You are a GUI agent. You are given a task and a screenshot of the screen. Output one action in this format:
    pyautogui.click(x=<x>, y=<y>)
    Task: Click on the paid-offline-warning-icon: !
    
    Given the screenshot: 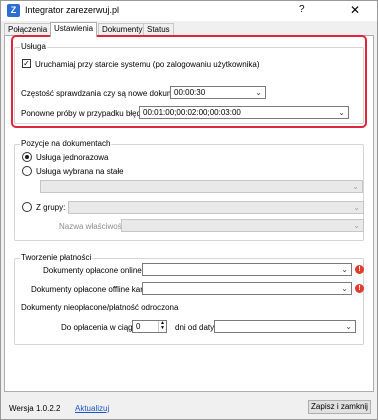 What is the action you would take?
    pyautogui.click(x=359, y=288)
    